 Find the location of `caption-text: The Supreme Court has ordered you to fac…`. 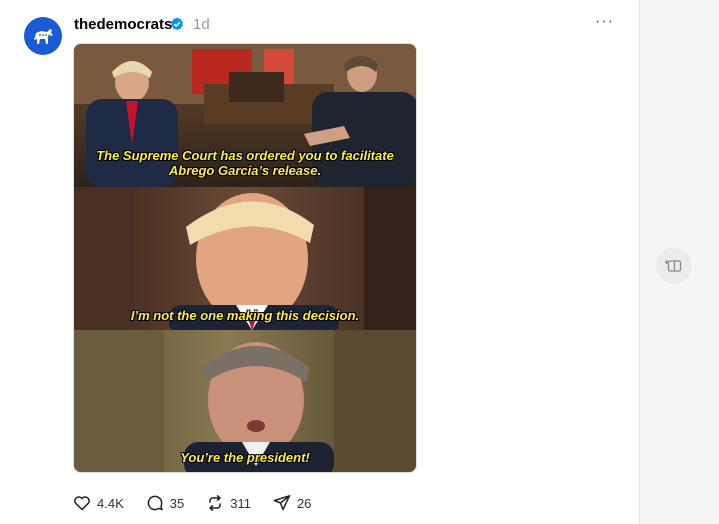

caption-text: The Supreme Court has ordered you to fac… is located at coordinates (245, 163).